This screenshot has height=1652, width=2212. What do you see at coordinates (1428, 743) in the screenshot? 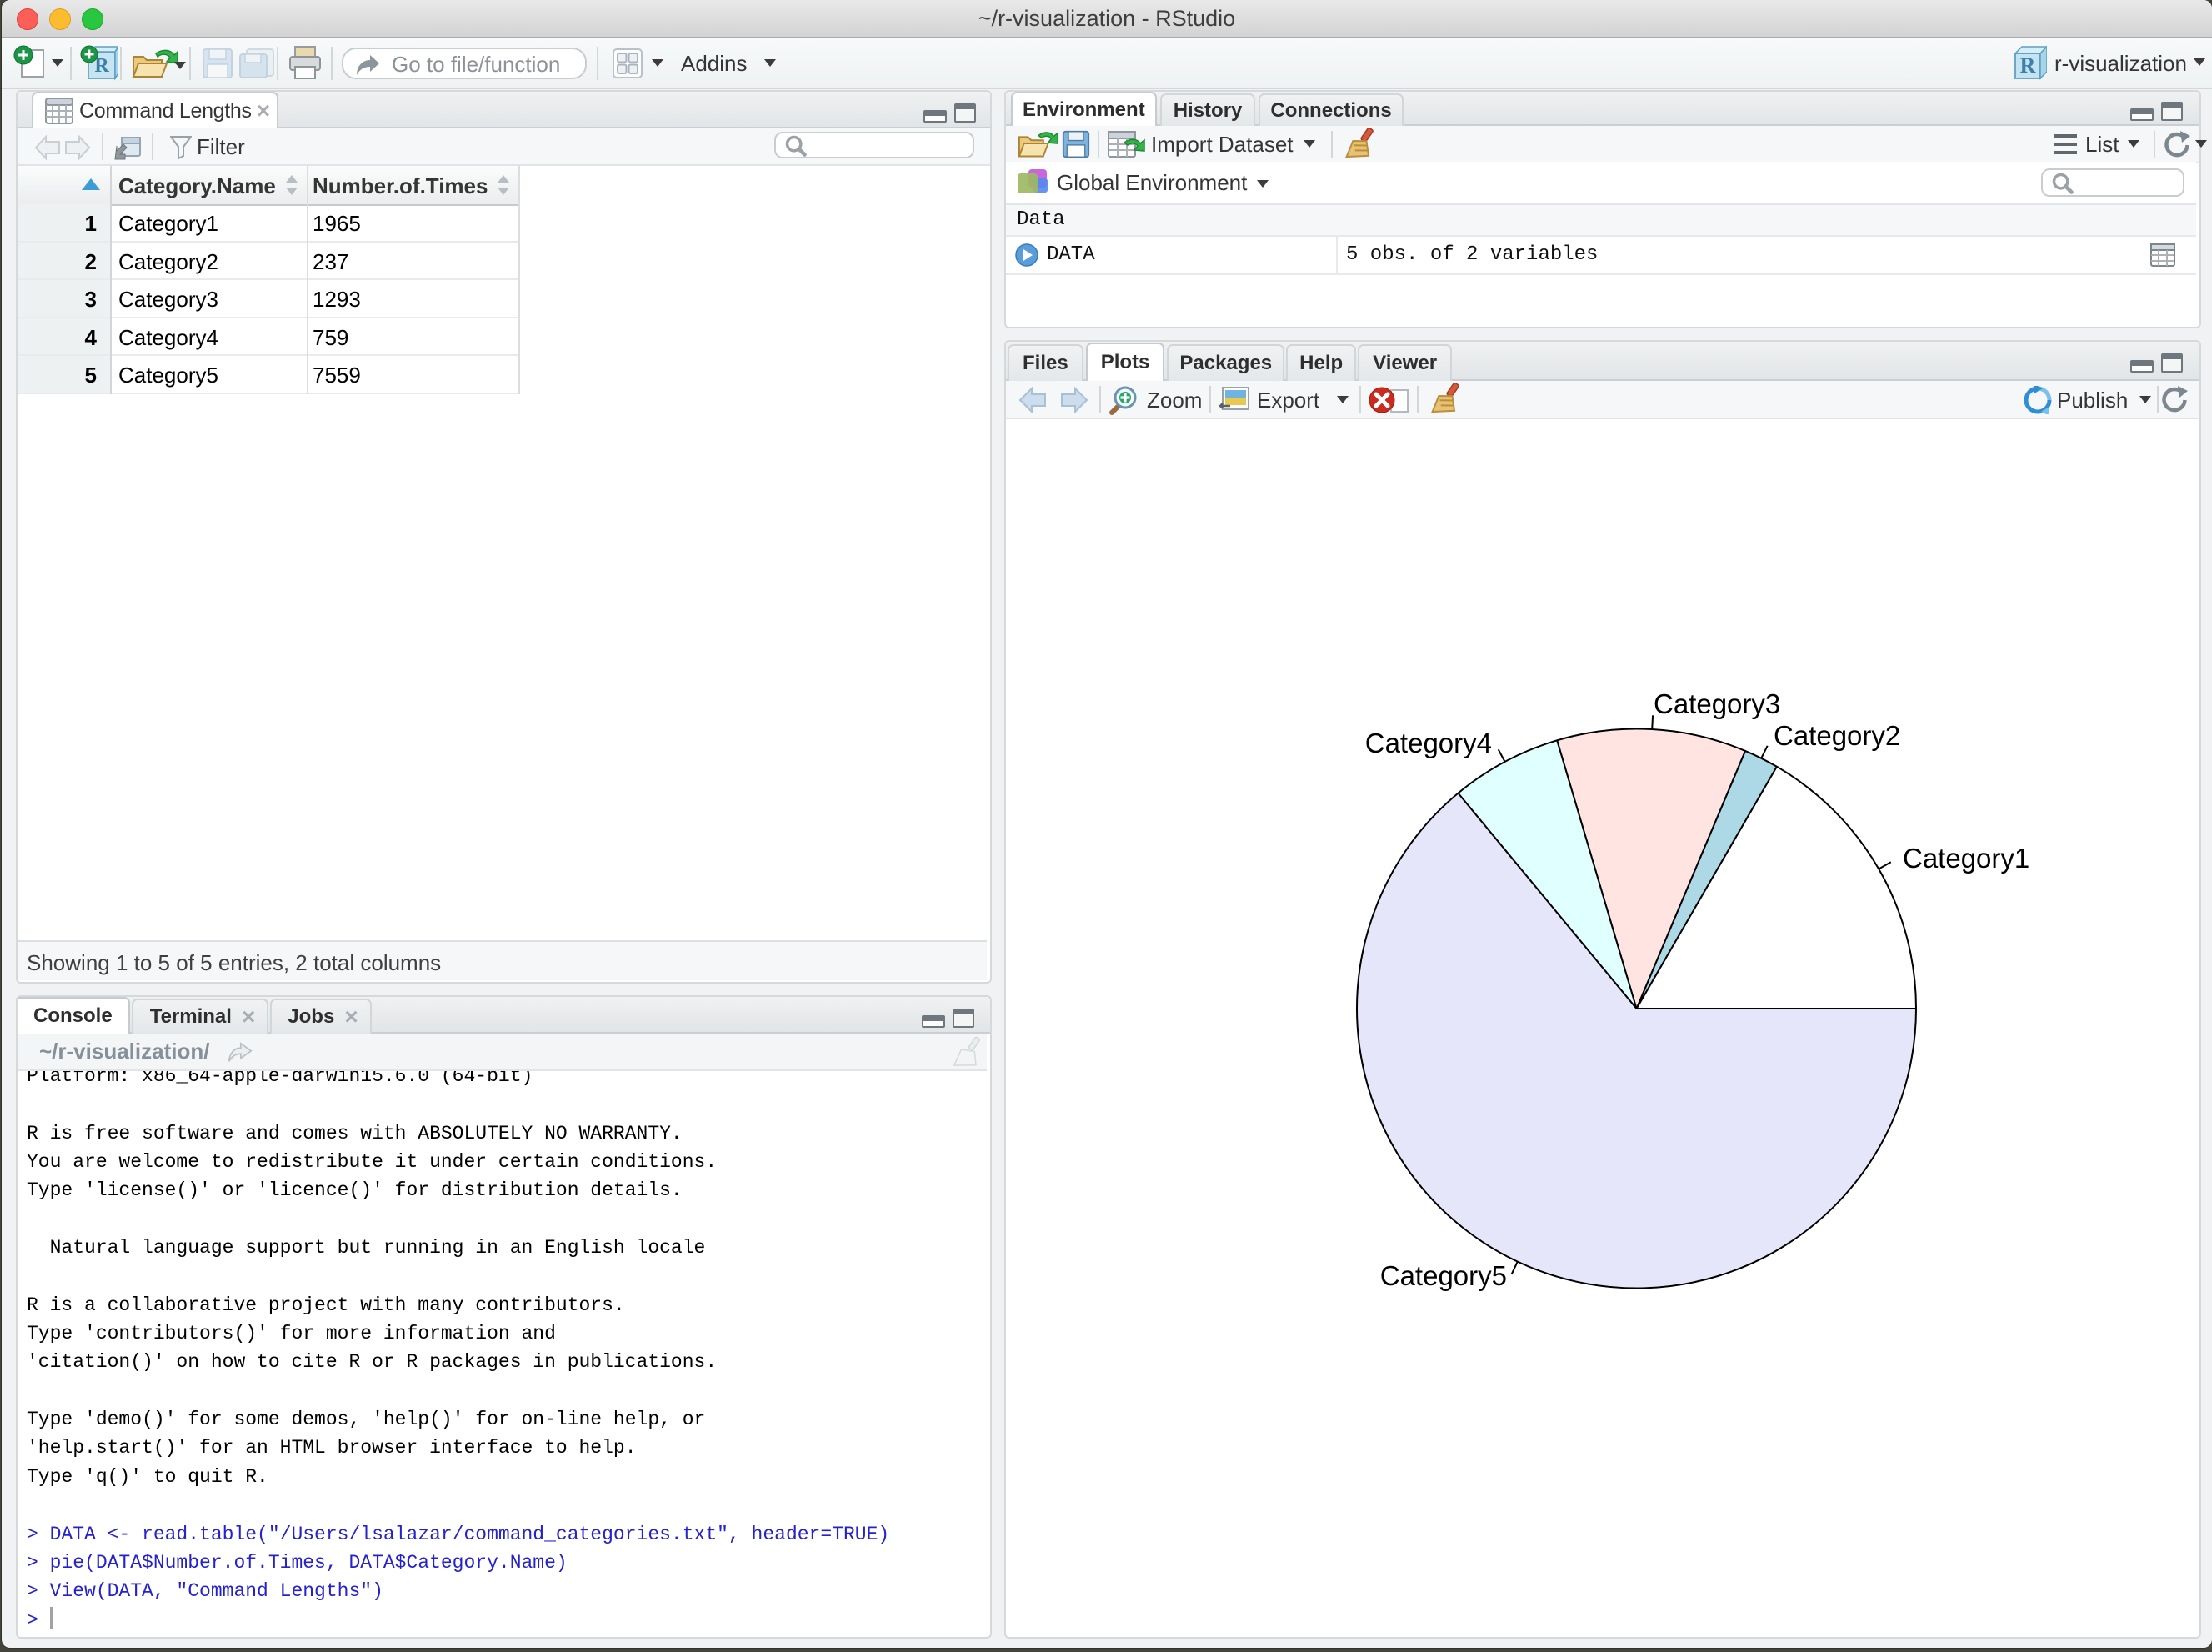
I see `svg-text: Category4` at bounding box center [1428, 743].